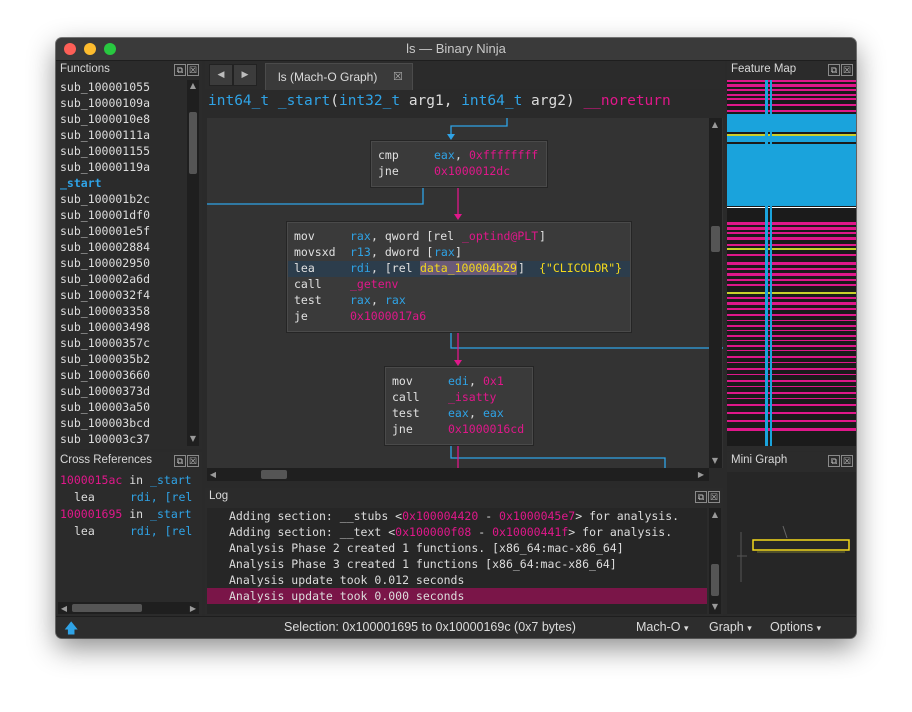 The width and height of the screenshot is (912, 712). What do you see at coordinates (360, 252) in the screenshot?
I see `operand-register: r13` at bounding box center [360, 252].